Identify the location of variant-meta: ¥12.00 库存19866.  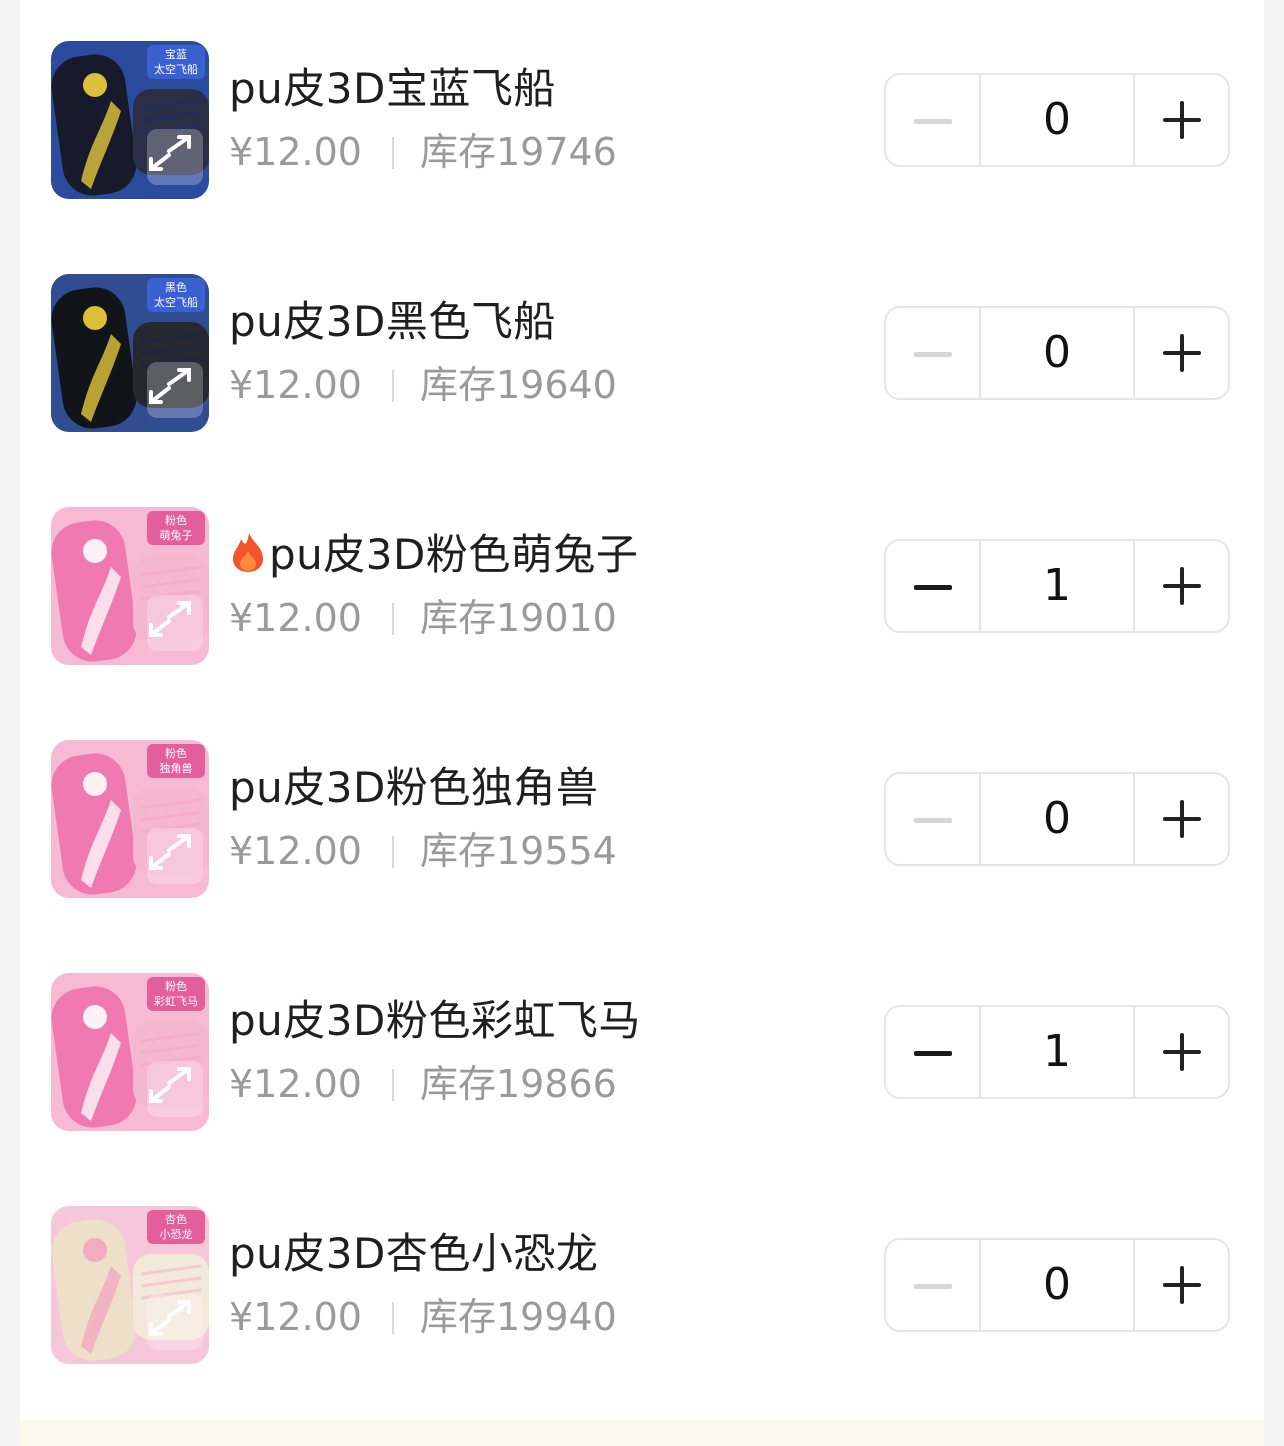
(423, 1084).